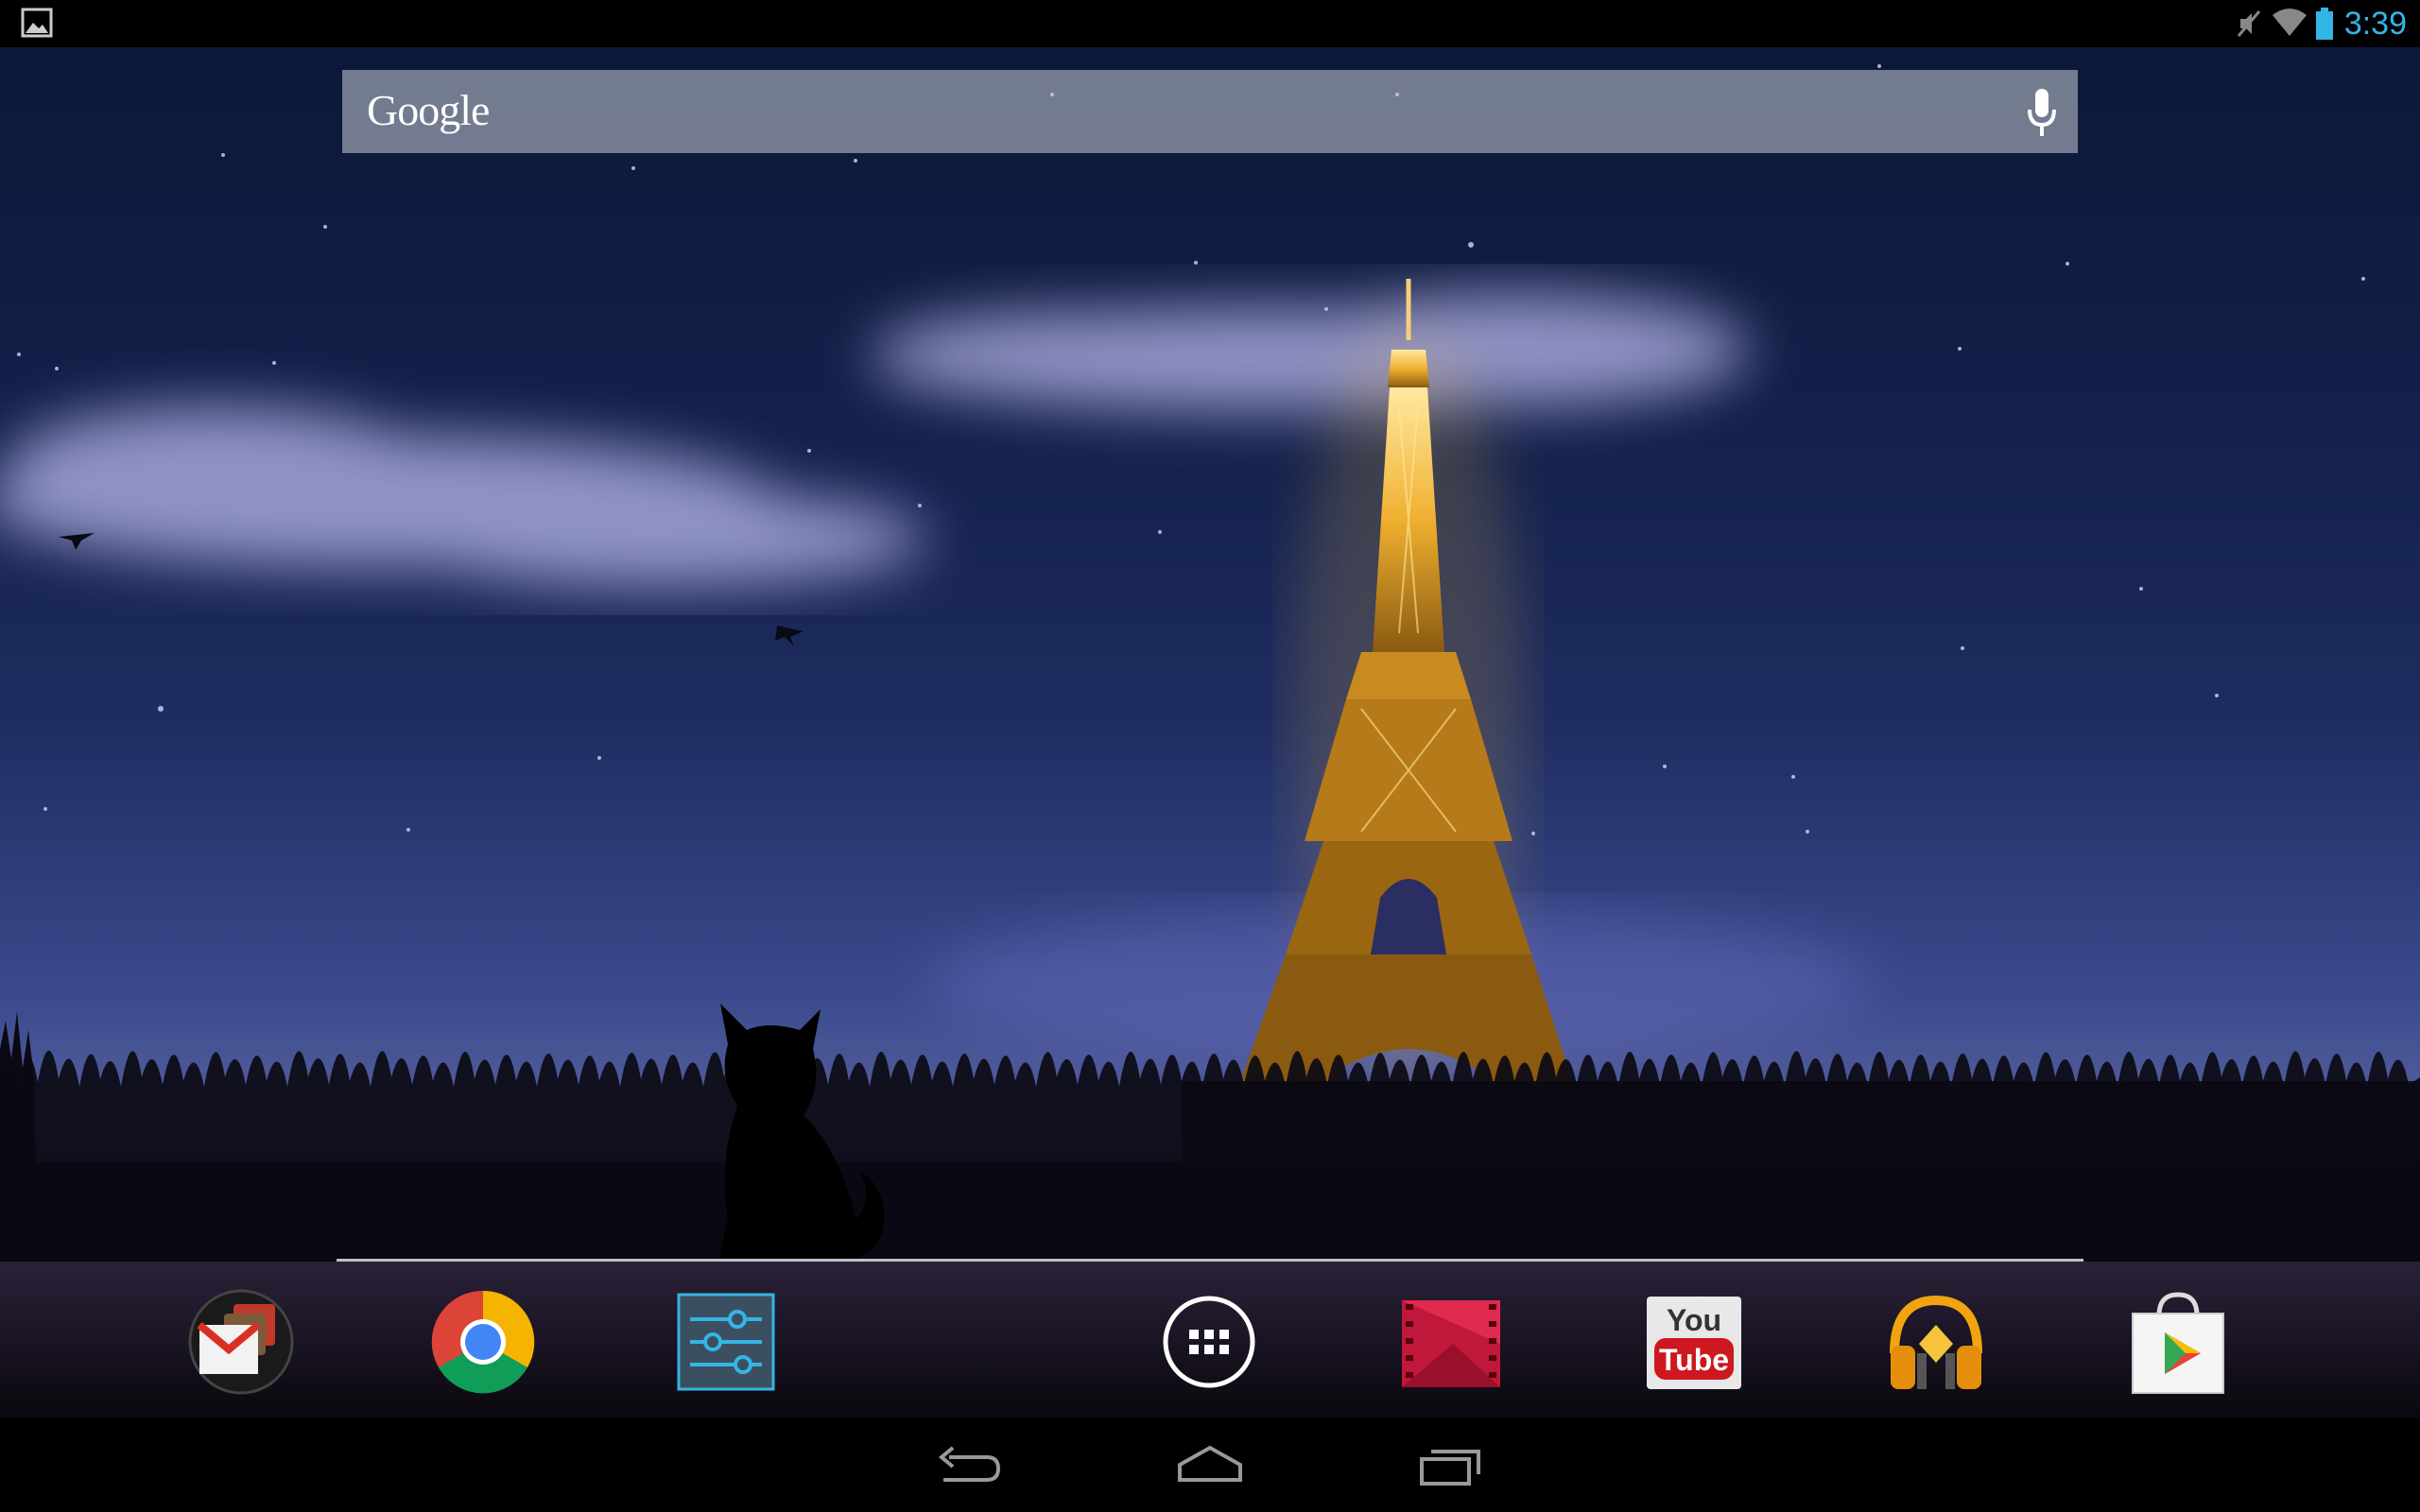 The image size is (2420, 1512). Describe the element at coordinates (1451, 1342) in the screenshot. I see `movies-icon` at that location.